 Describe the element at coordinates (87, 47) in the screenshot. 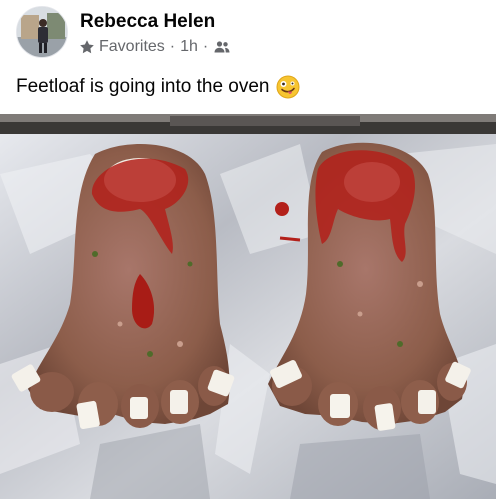

I see `star-icon` at that location.